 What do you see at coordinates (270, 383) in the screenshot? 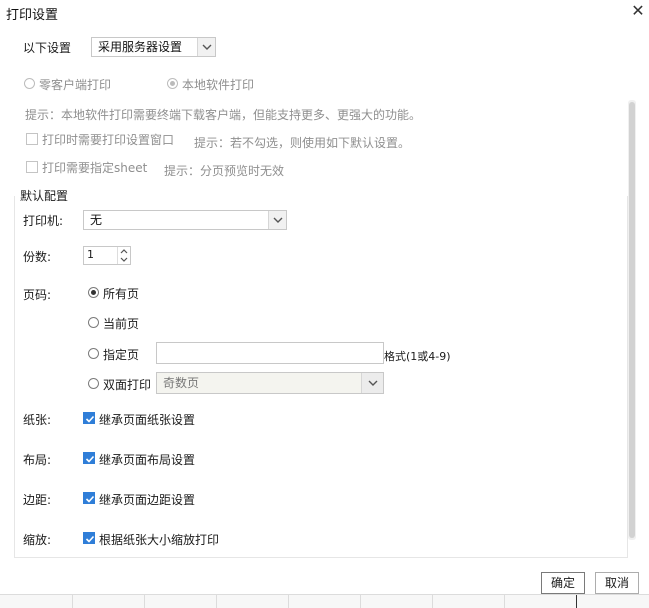
I see `duplex-select: 奇数页` at bounding box center [270, 383].